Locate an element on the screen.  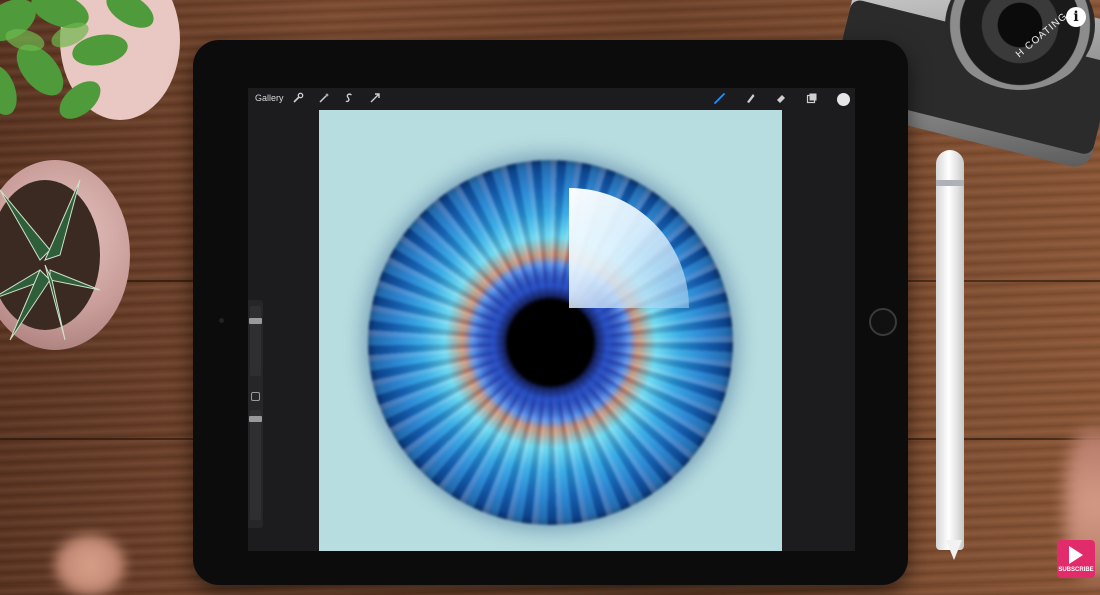
brush-size-knob is located at coordinates (255, 321).